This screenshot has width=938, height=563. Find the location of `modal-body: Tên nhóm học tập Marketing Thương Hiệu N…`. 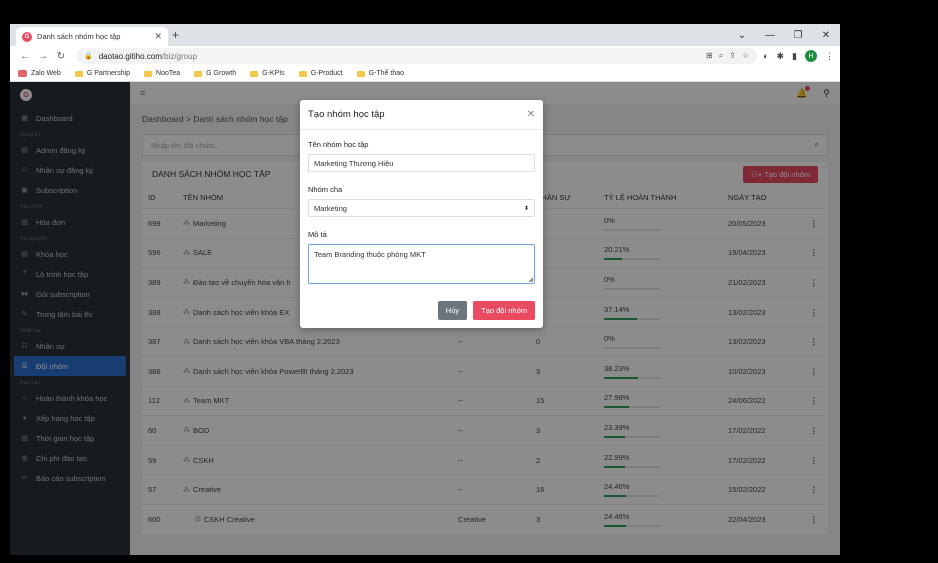

modal-body: Tên nhóm học tập Marketing Thương Hiệu N… is located at coordinates (421, 207).